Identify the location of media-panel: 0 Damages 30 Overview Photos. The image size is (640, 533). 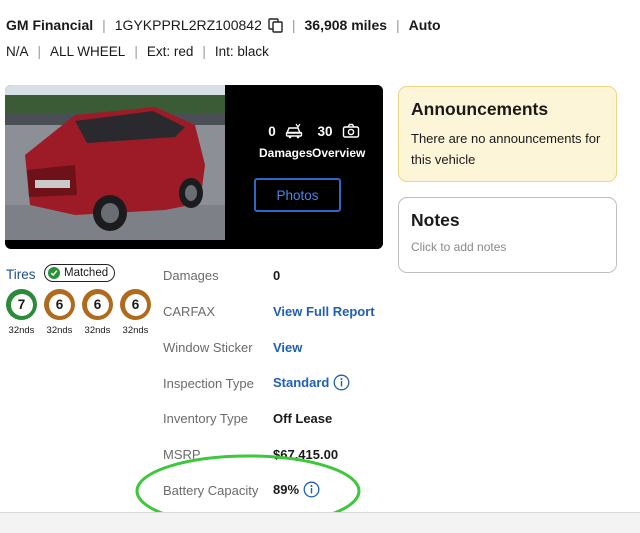
(304, 167).